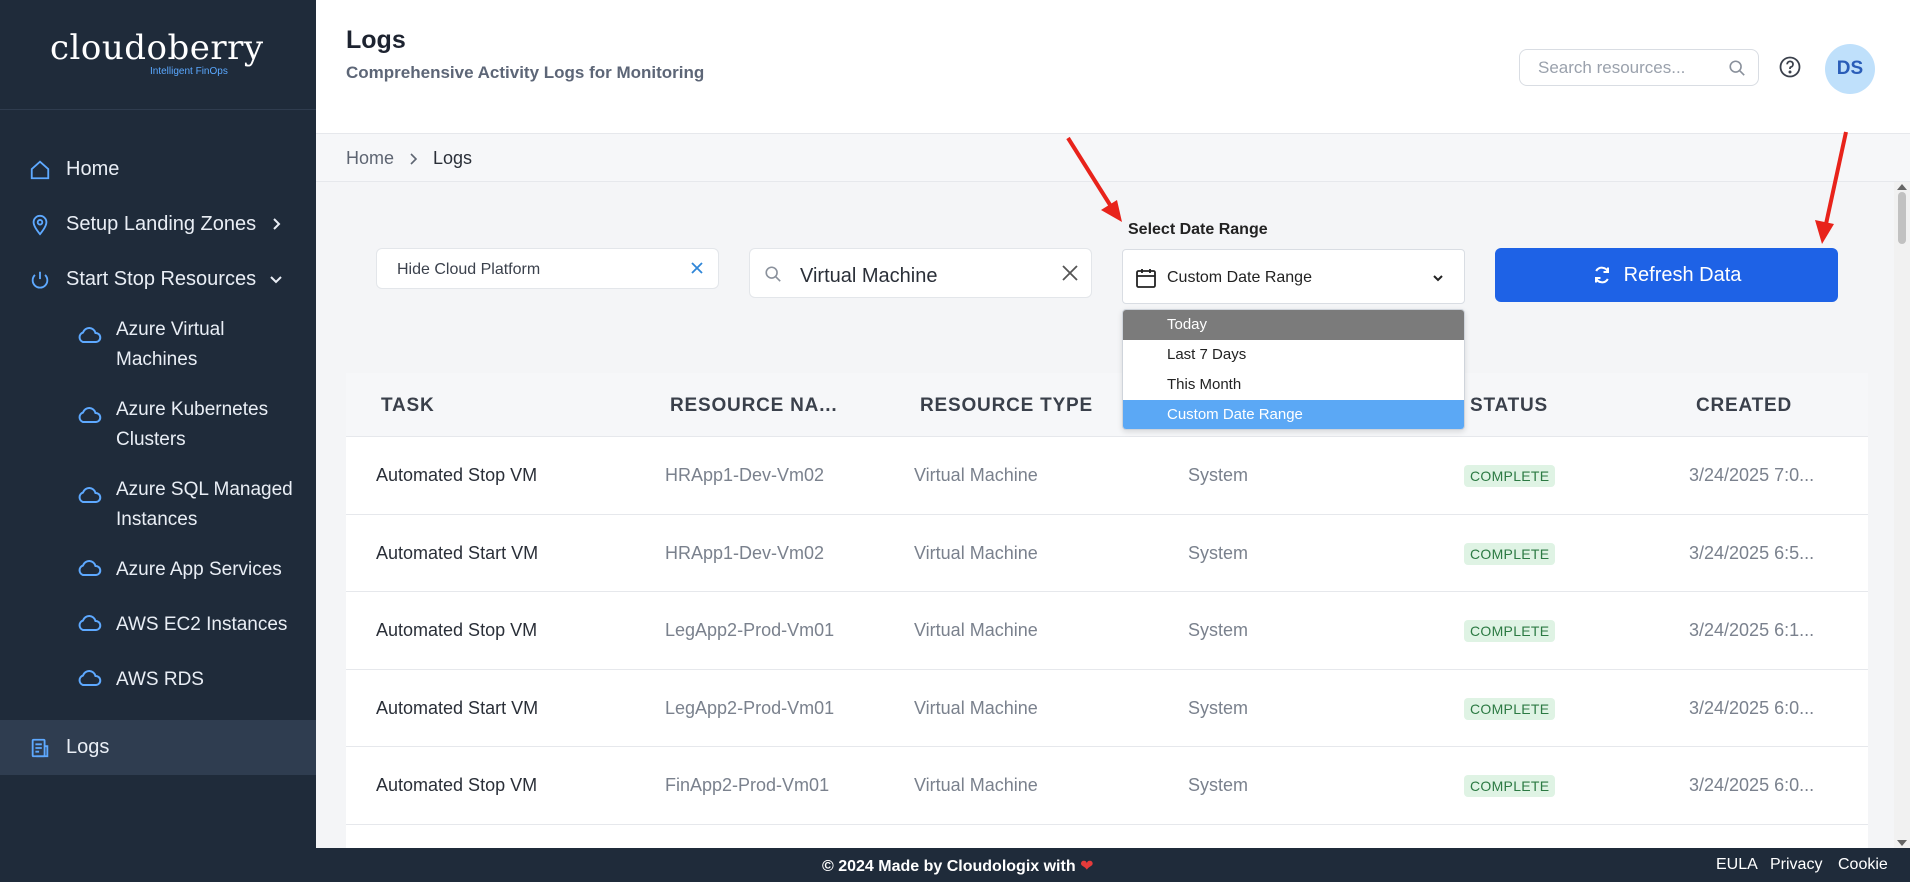 Image resolution: width=1910 pixels, height=882 pixels. I want to click on refresh-data-button: Refresh Data, so click(1666, 275).